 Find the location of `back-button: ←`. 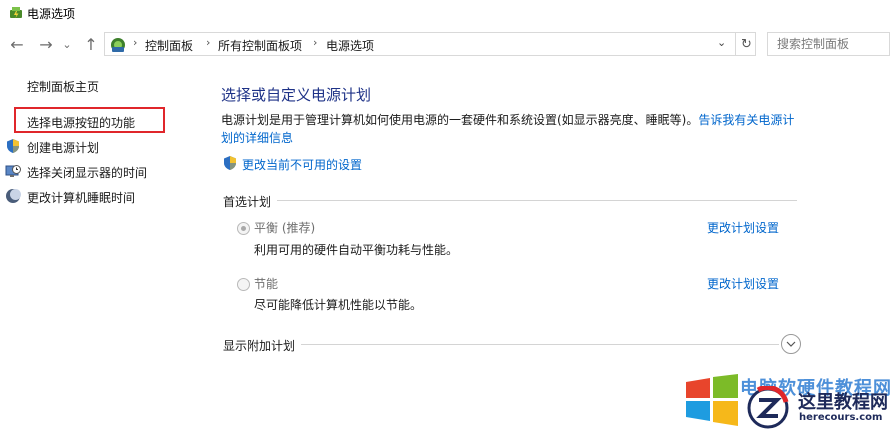

back-button: ← is located at coordinates (17, 44).